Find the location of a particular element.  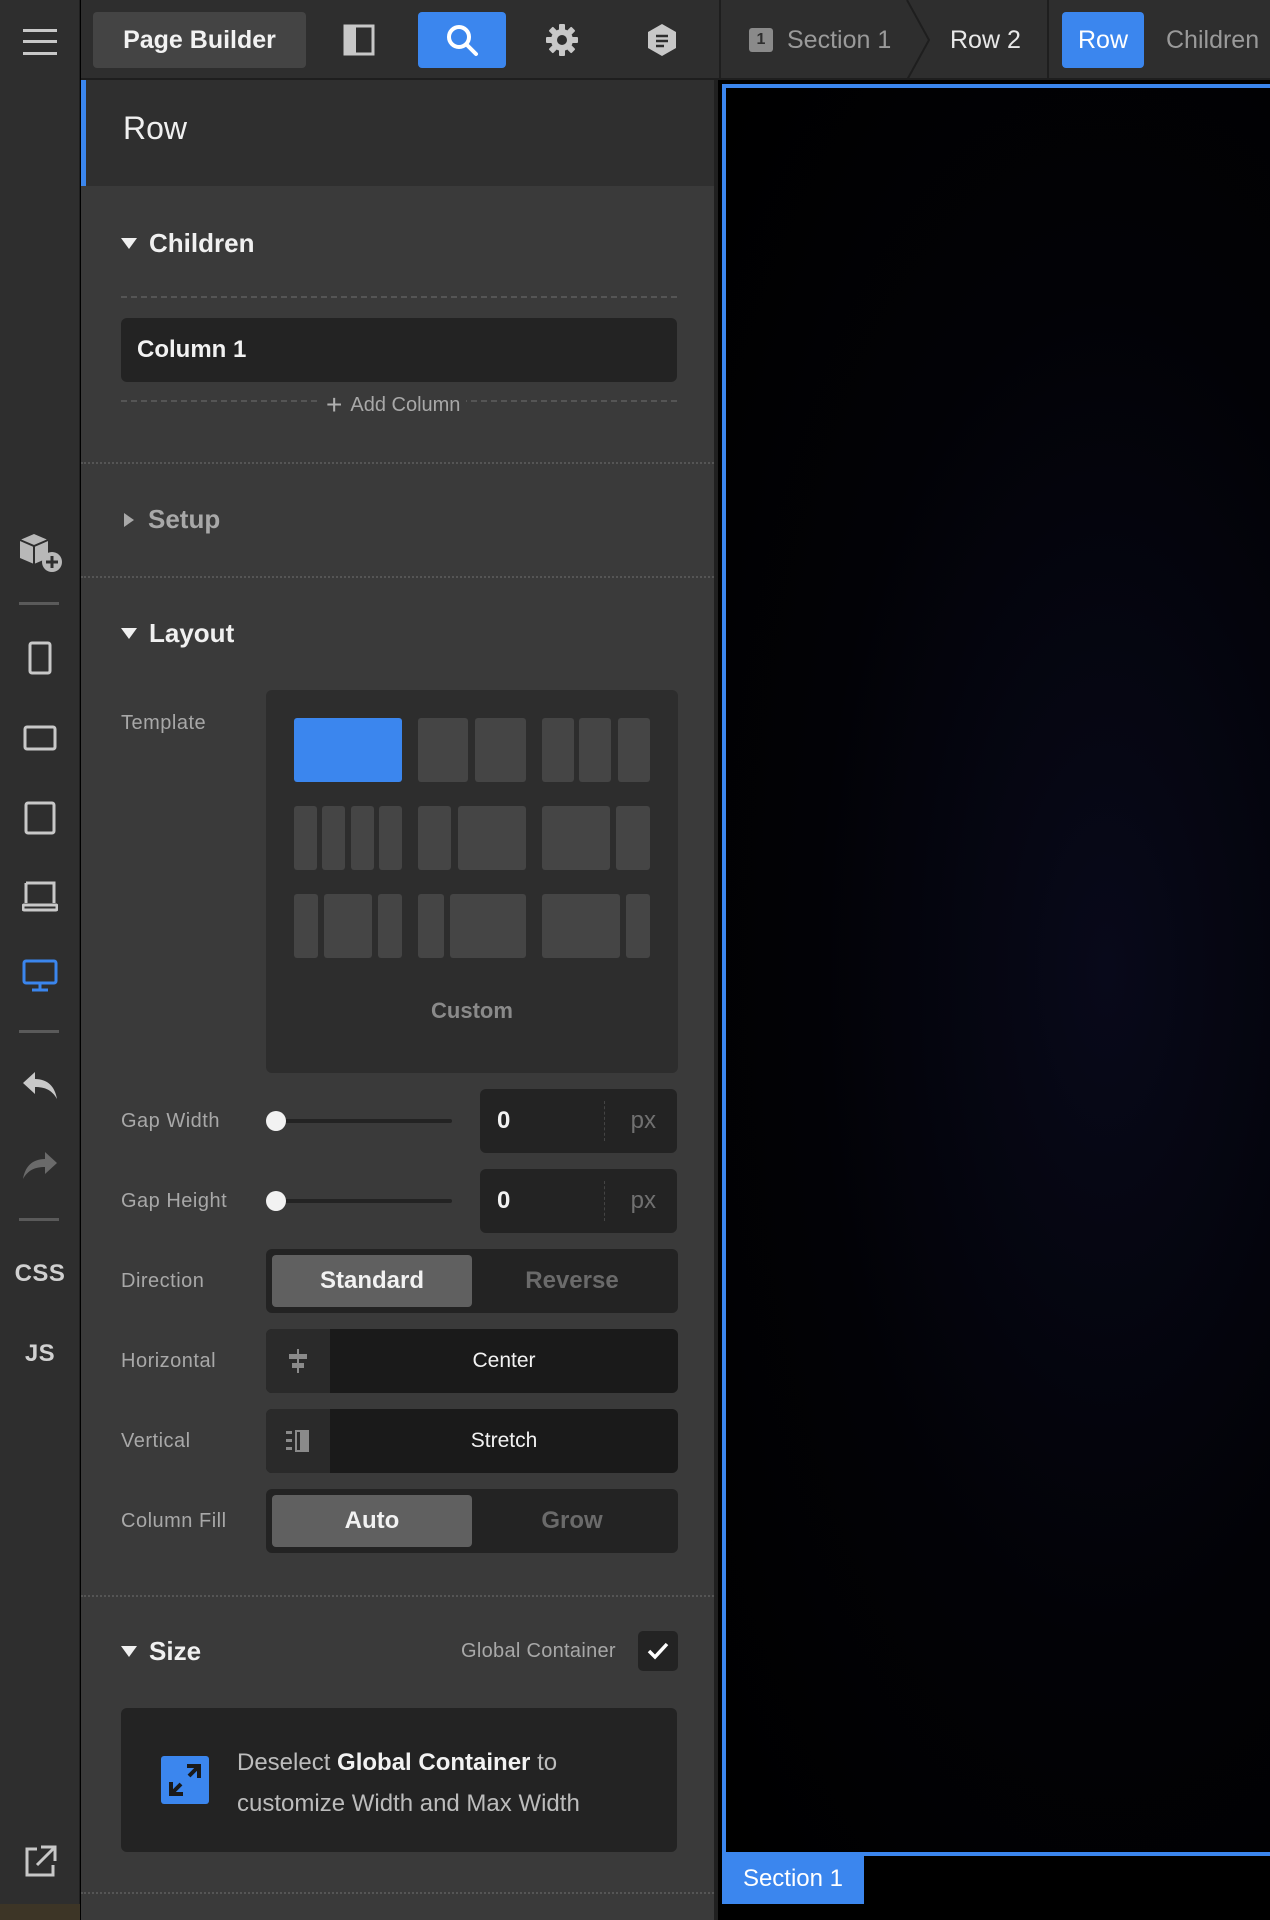

vertical-label: Vertical is located at coordinates (156, 1441).